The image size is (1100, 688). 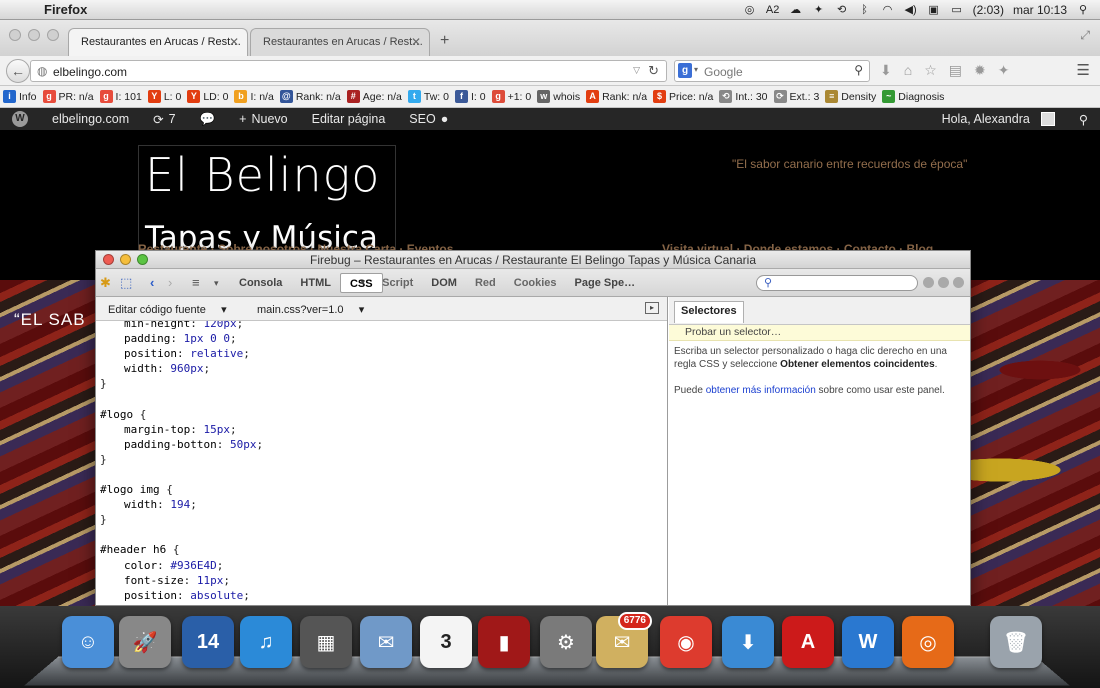 I want to click on seo-metric-item: @ Rank: n/a, so click(x=310, y=96).